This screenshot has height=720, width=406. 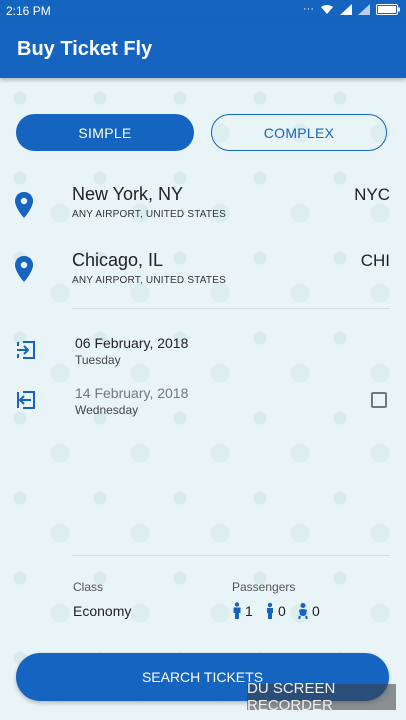 What do you see at coordinates (379, 400) in the screenshot?
I see `return-checkbox` at bounding box center [379, 400].